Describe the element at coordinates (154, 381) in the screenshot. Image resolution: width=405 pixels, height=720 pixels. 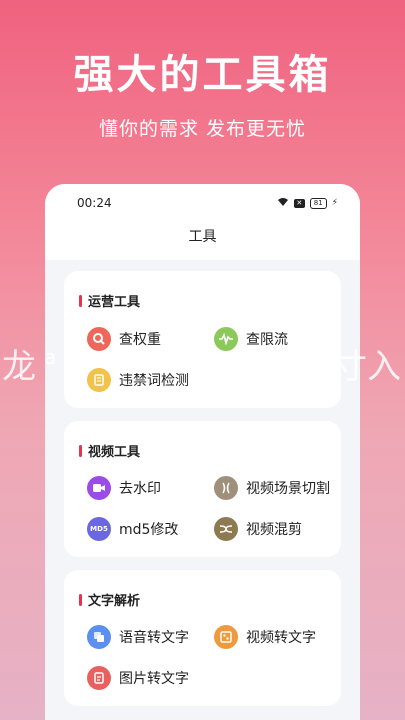
I see `tool-label: 违禁词检测` at that location.